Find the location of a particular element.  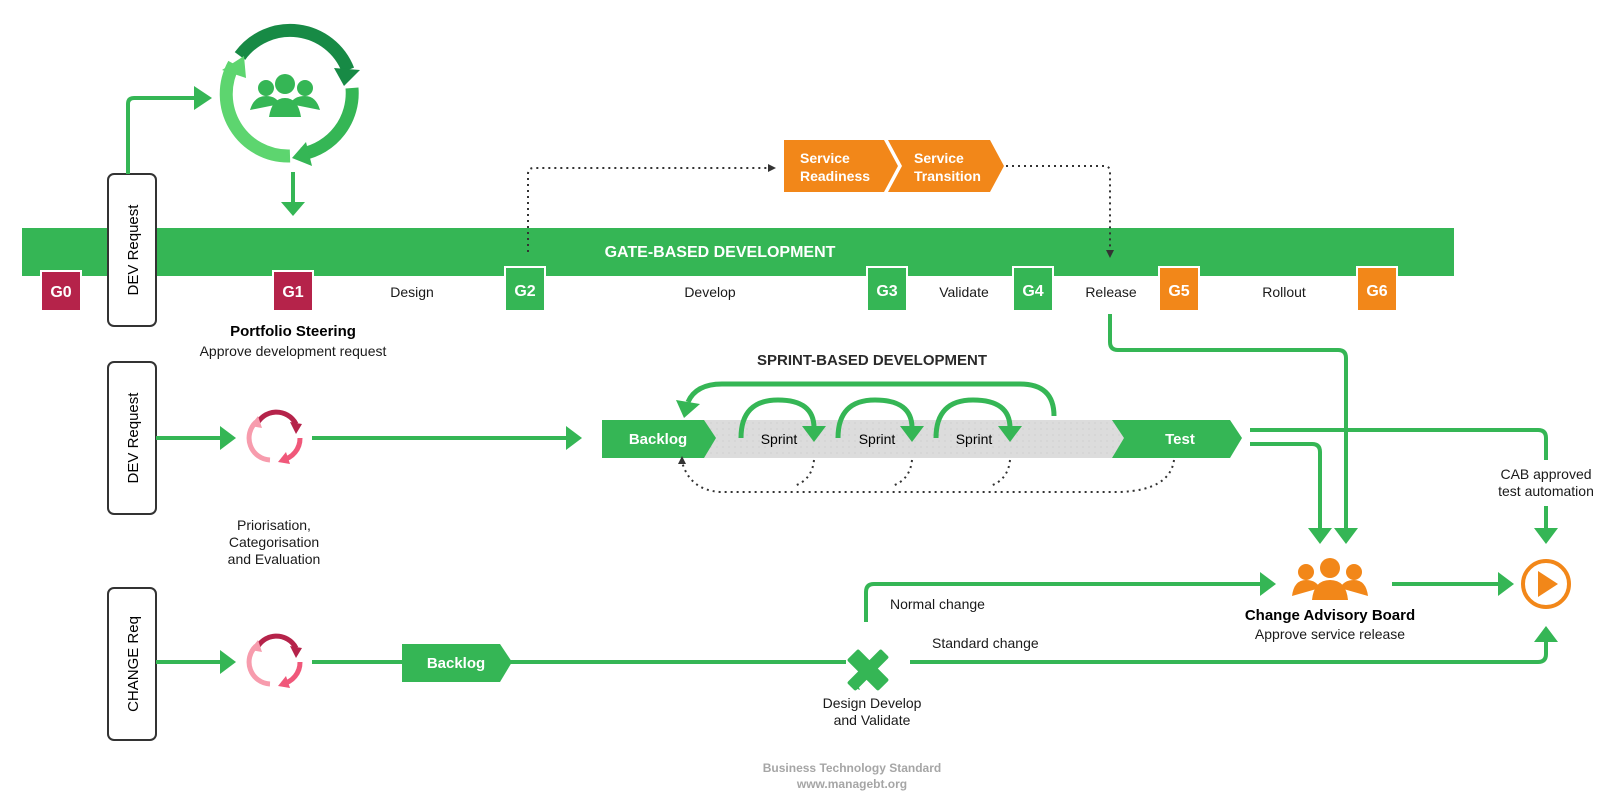

design-label-line1: Design Develop is located at coordinates (872, 703).